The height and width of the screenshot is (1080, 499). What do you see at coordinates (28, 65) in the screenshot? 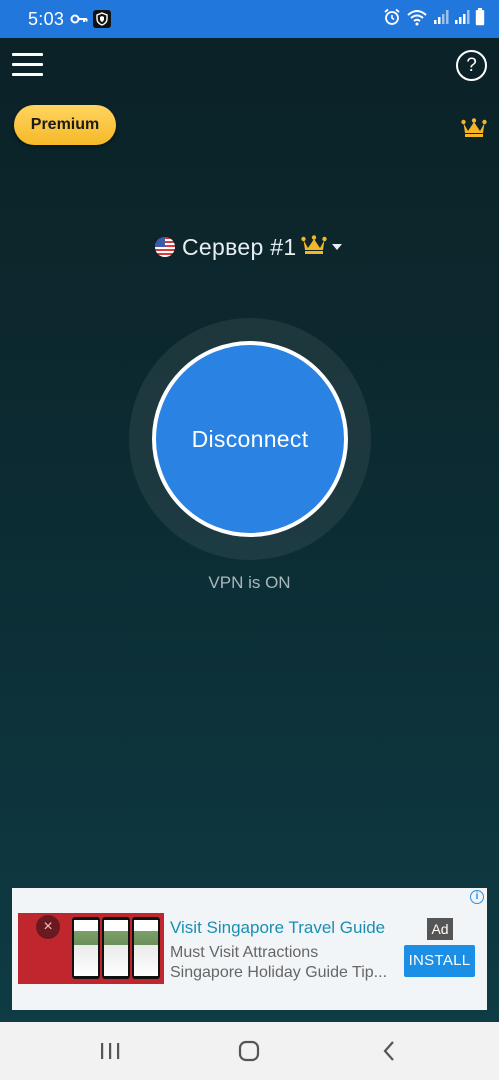
I see `hamburger-menu-icon` at bounding box center [28, 65].